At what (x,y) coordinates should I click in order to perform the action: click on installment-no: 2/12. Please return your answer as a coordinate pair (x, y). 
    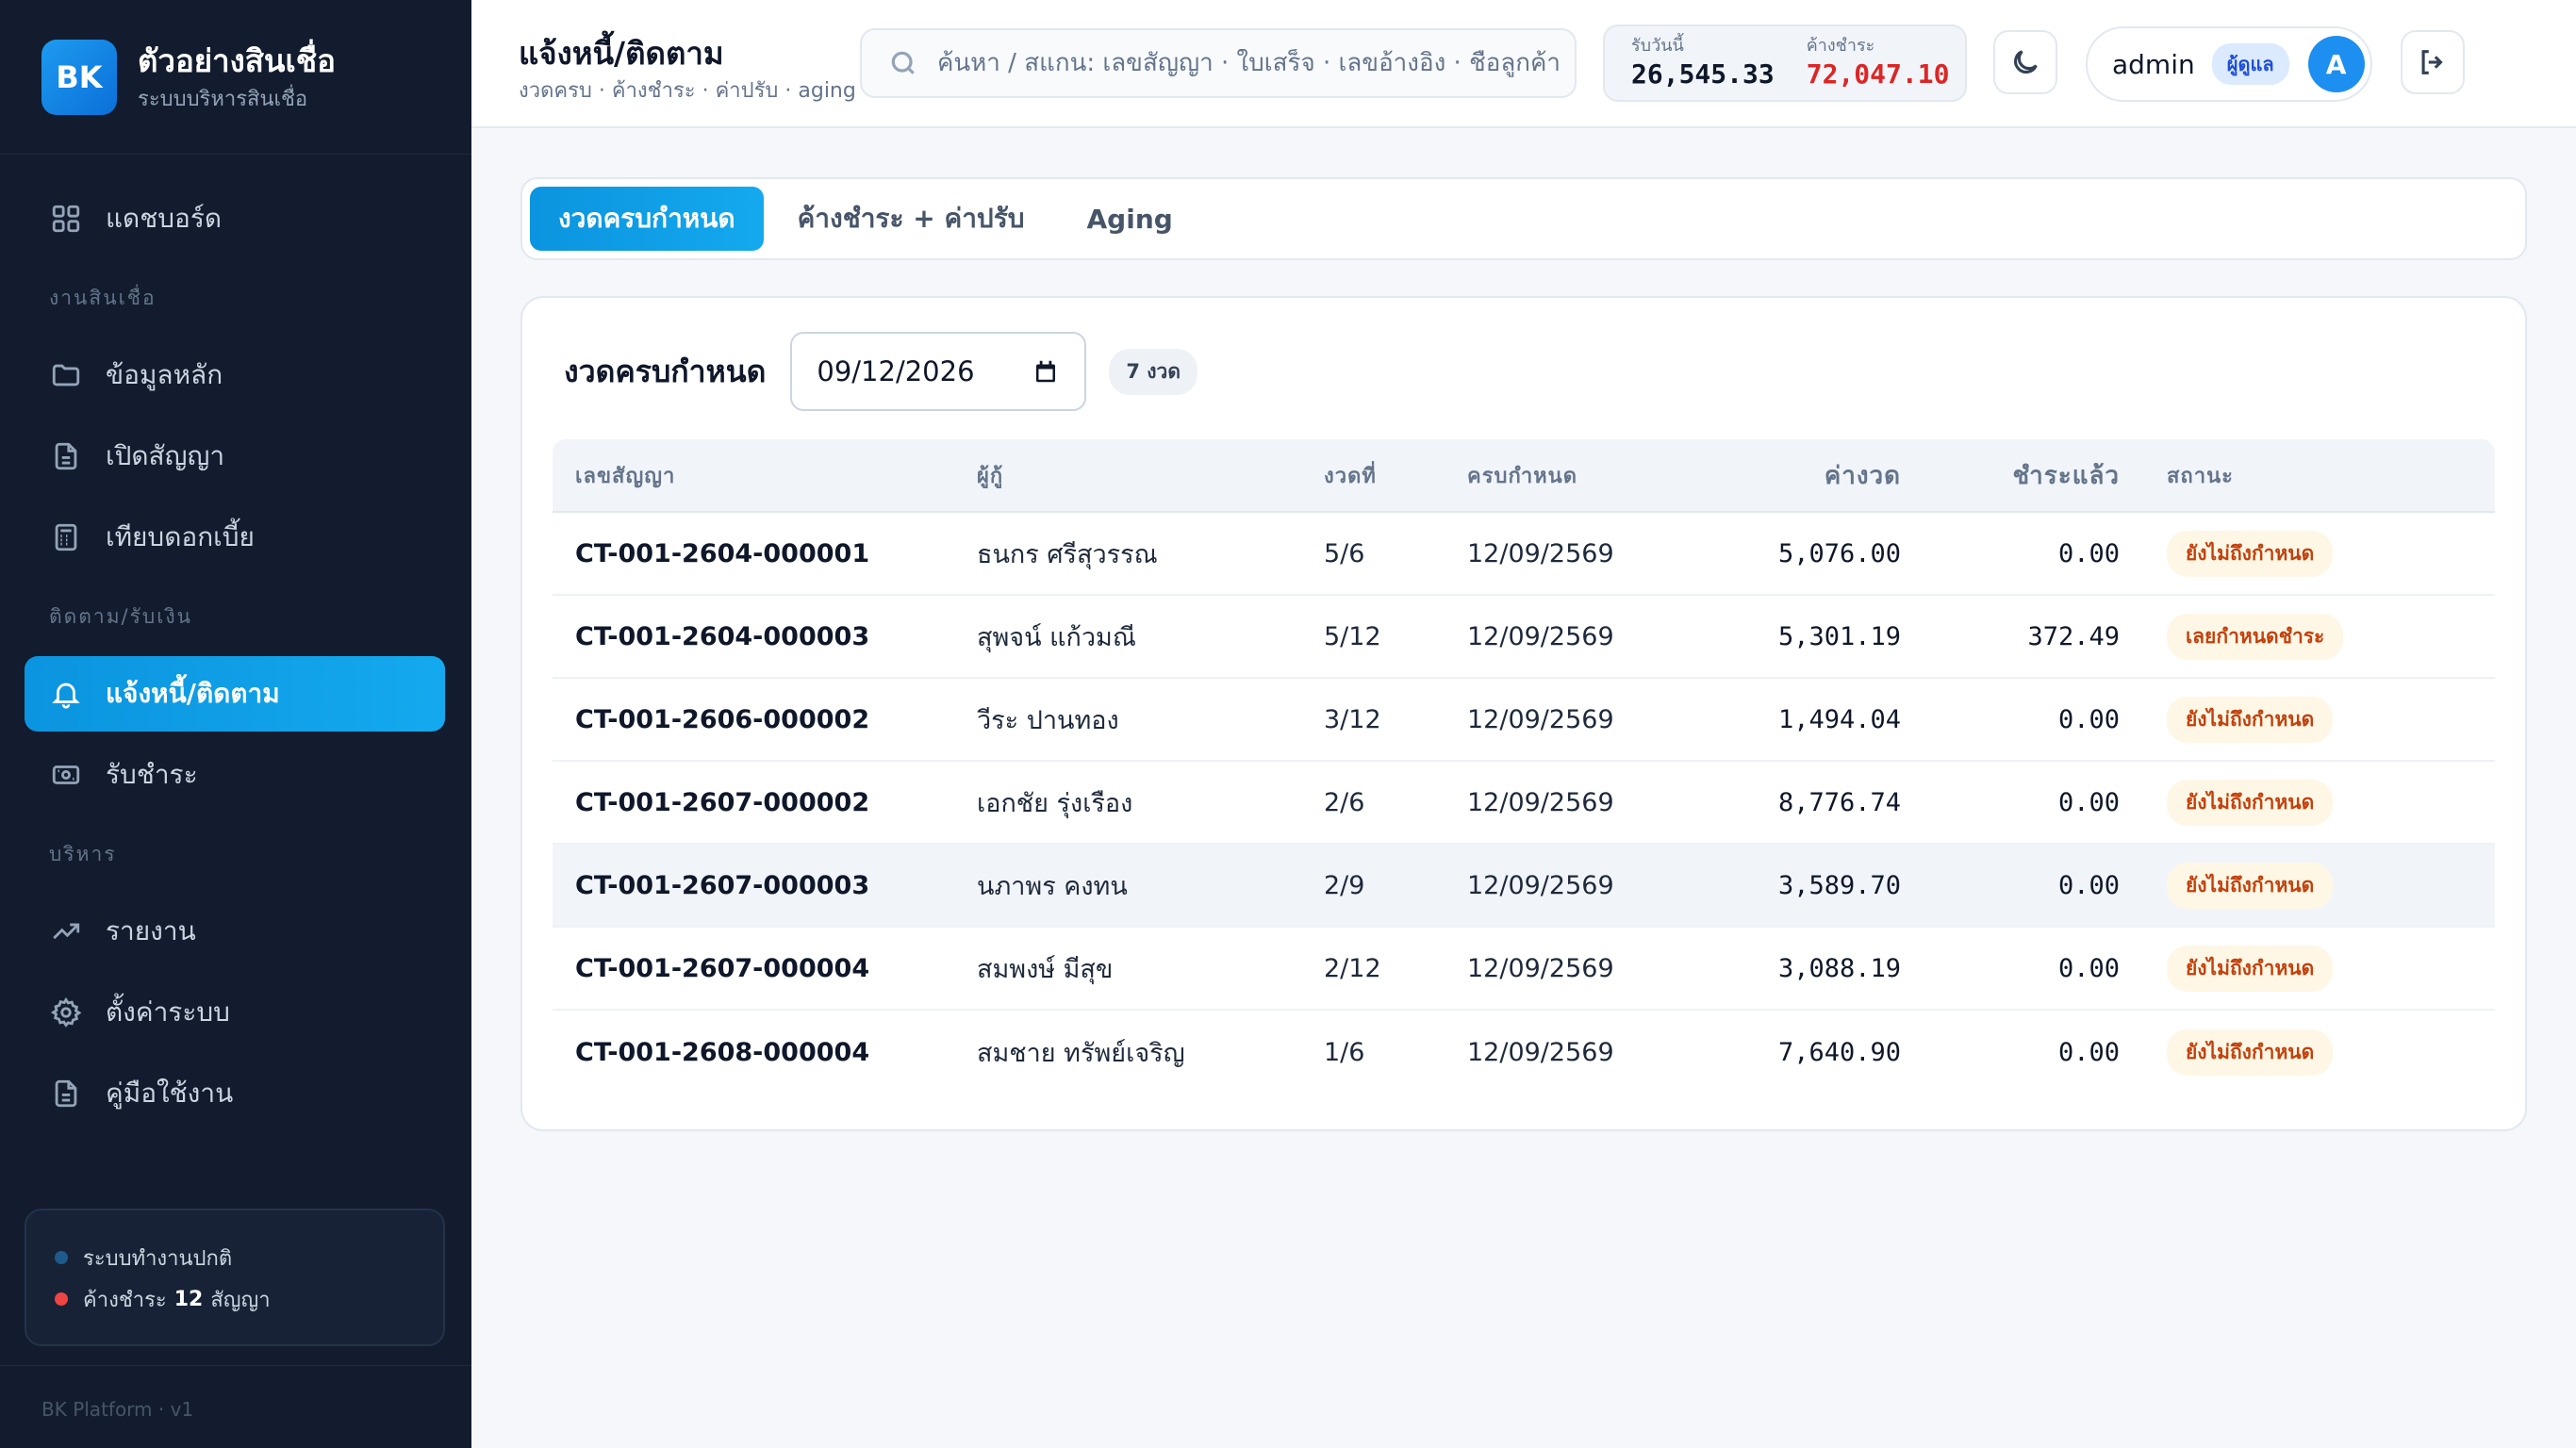
    Looking at the image, I should click on (1352, 968).